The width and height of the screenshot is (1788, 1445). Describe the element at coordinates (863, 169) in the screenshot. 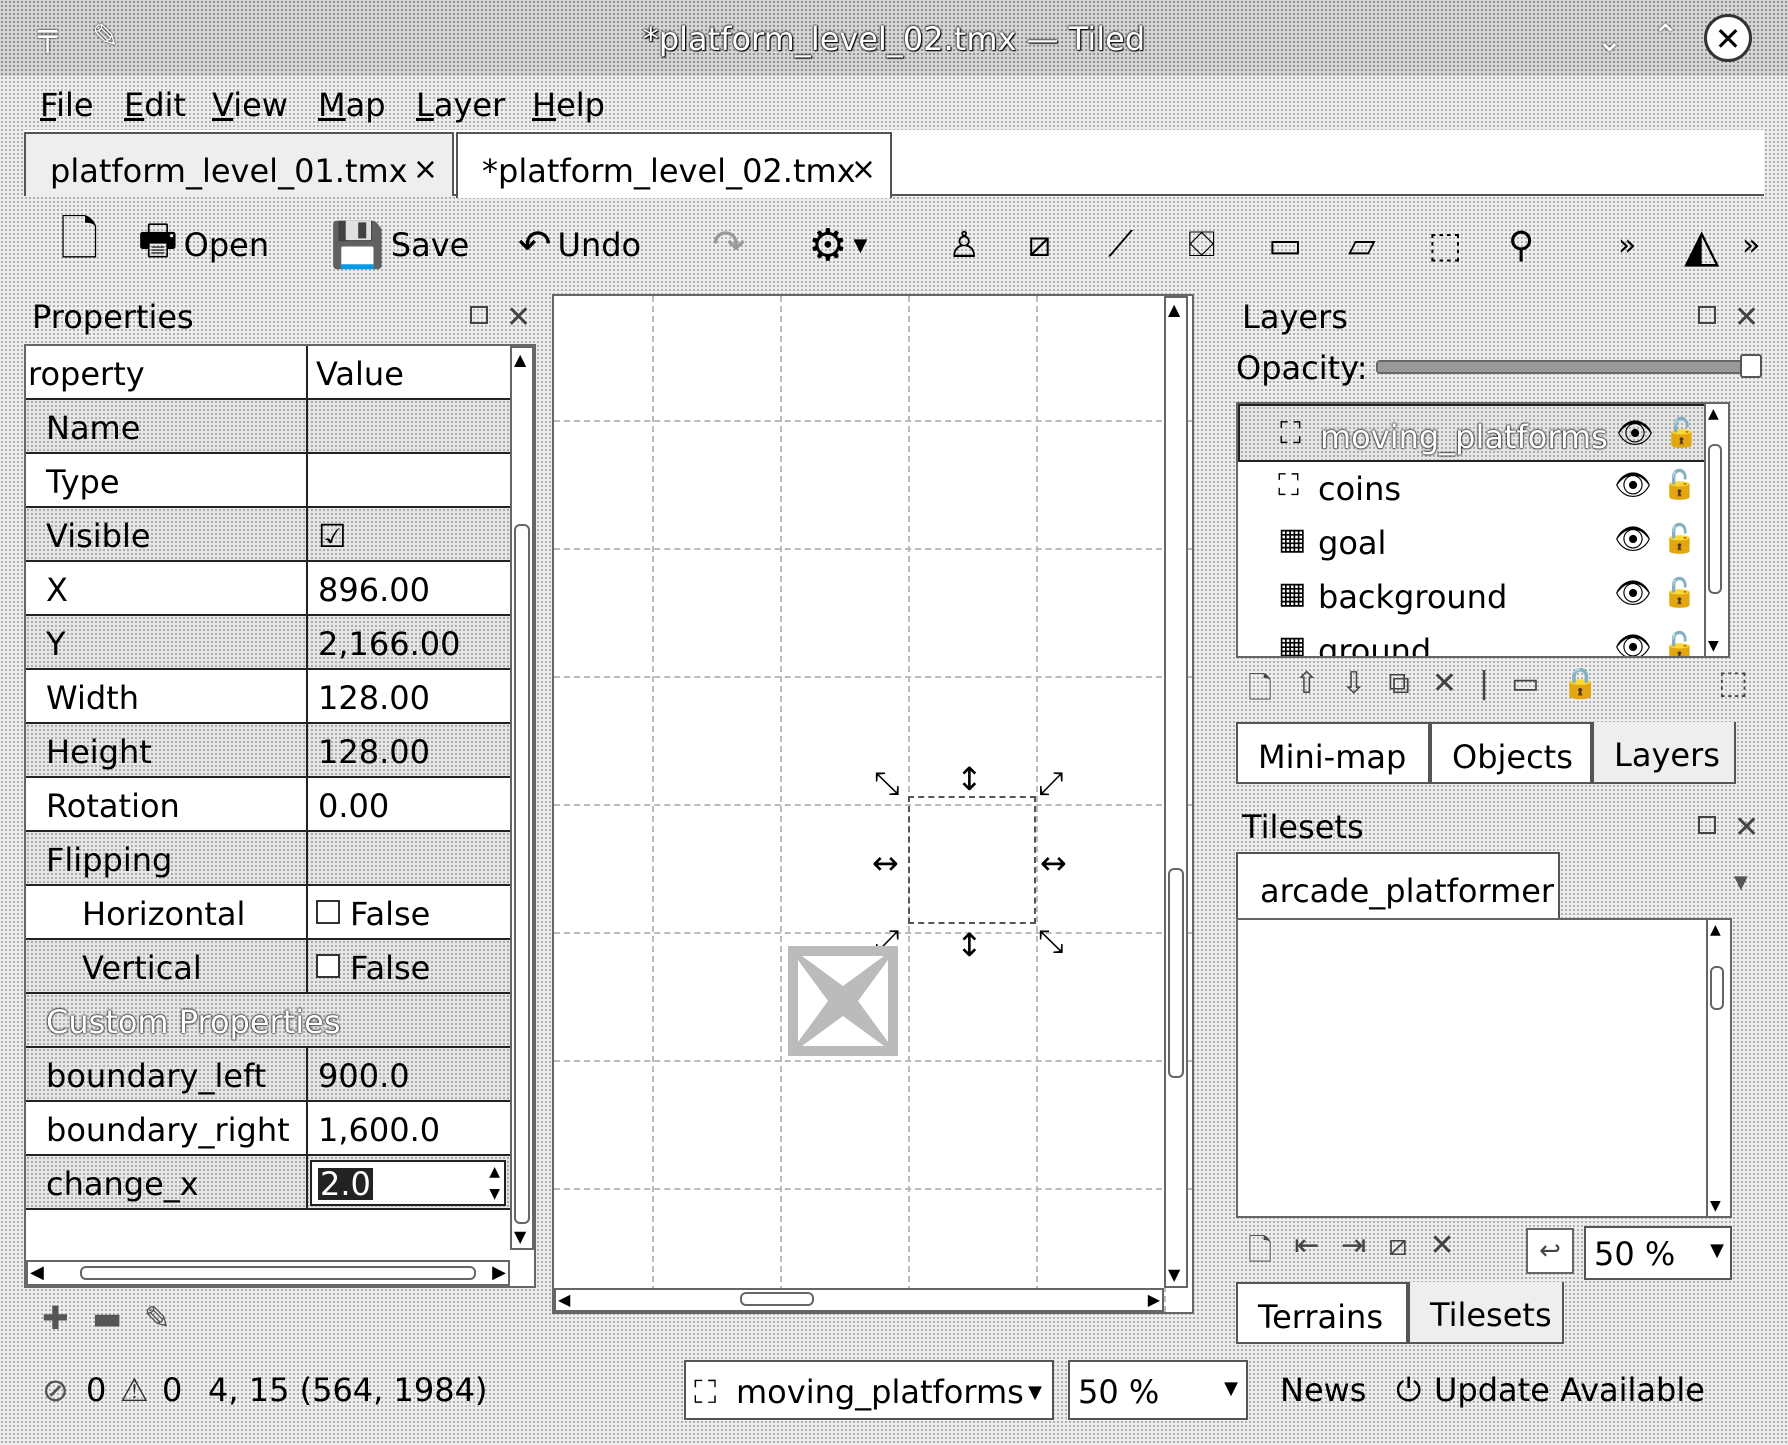

I see `close-tab-icon: ×` at that location.